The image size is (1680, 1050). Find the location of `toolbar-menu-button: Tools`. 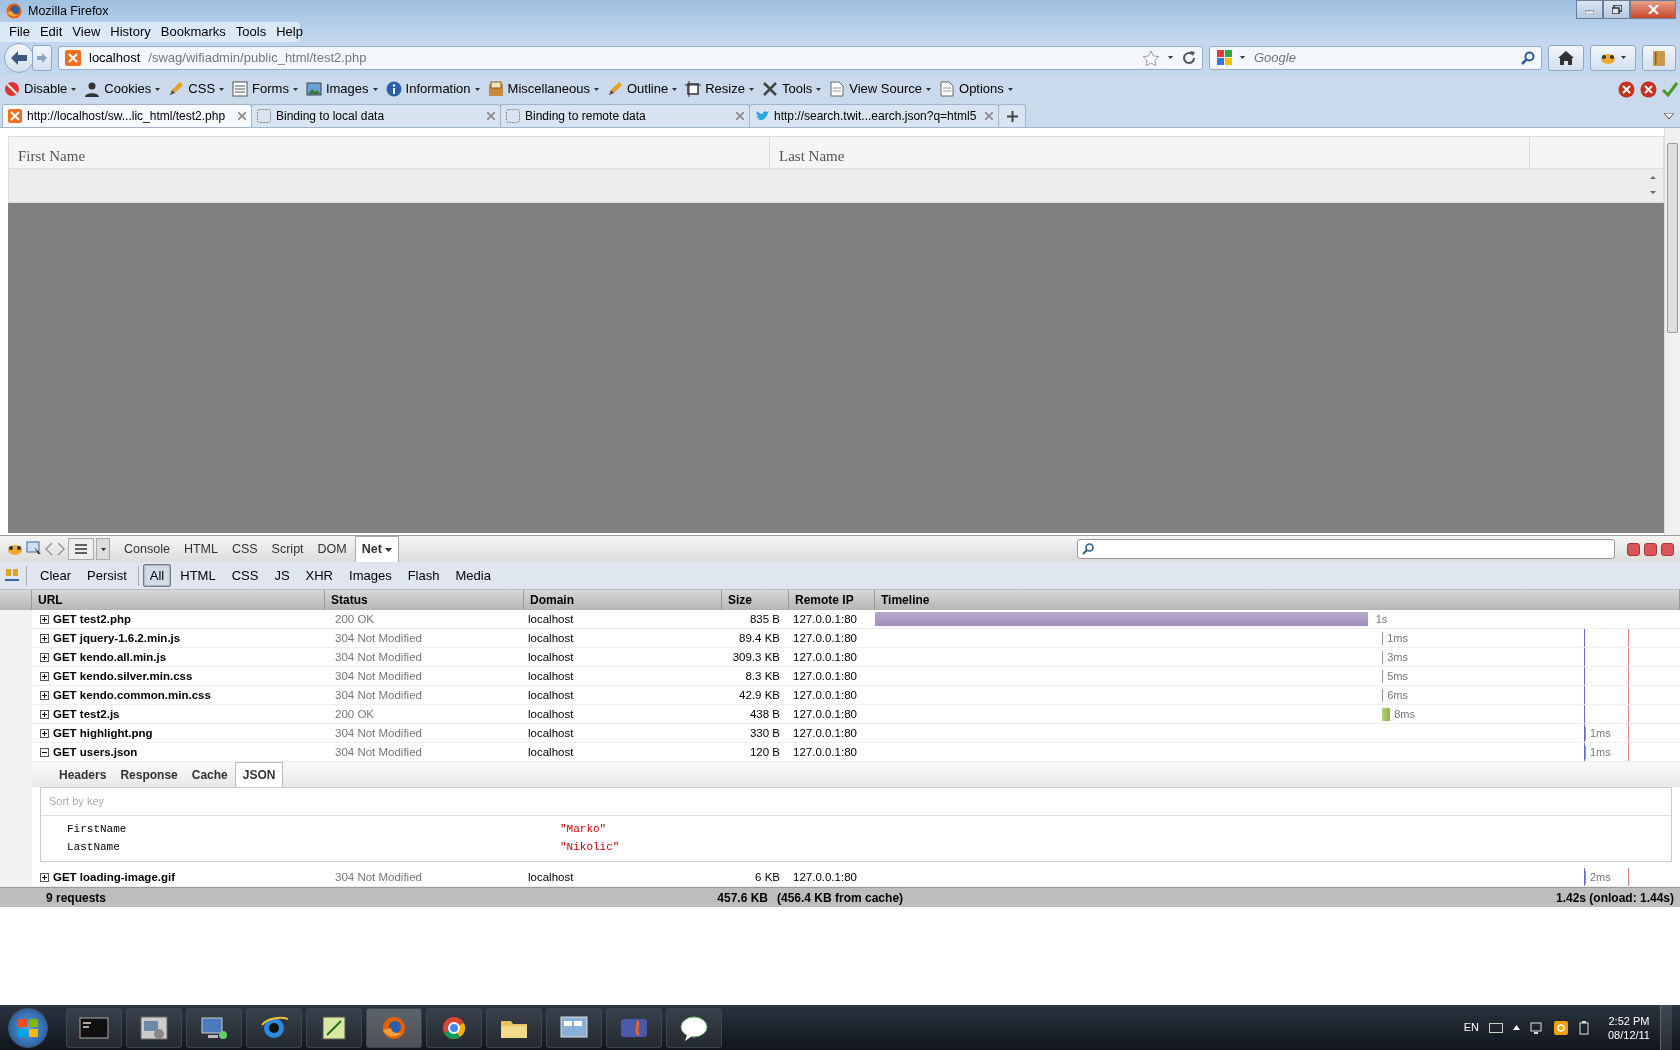

toolbar-menu-button: Tools is located at coordinates (793, 89).